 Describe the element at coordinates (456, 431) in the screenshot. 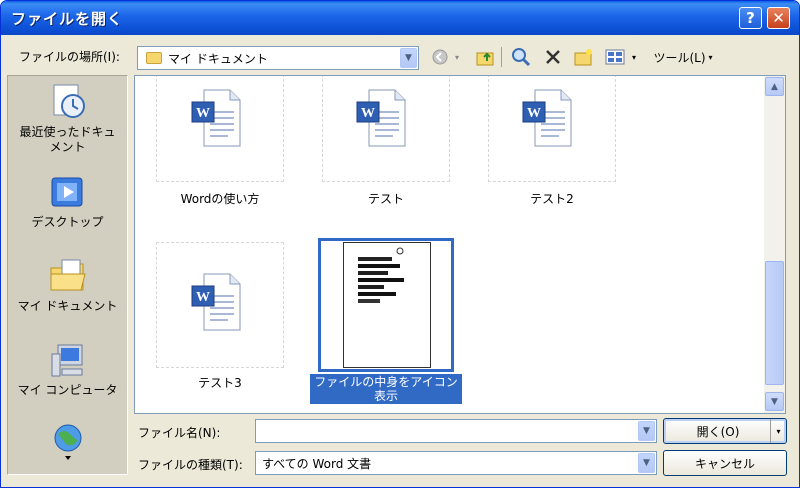

I see `filename-input: ▼` at that location.